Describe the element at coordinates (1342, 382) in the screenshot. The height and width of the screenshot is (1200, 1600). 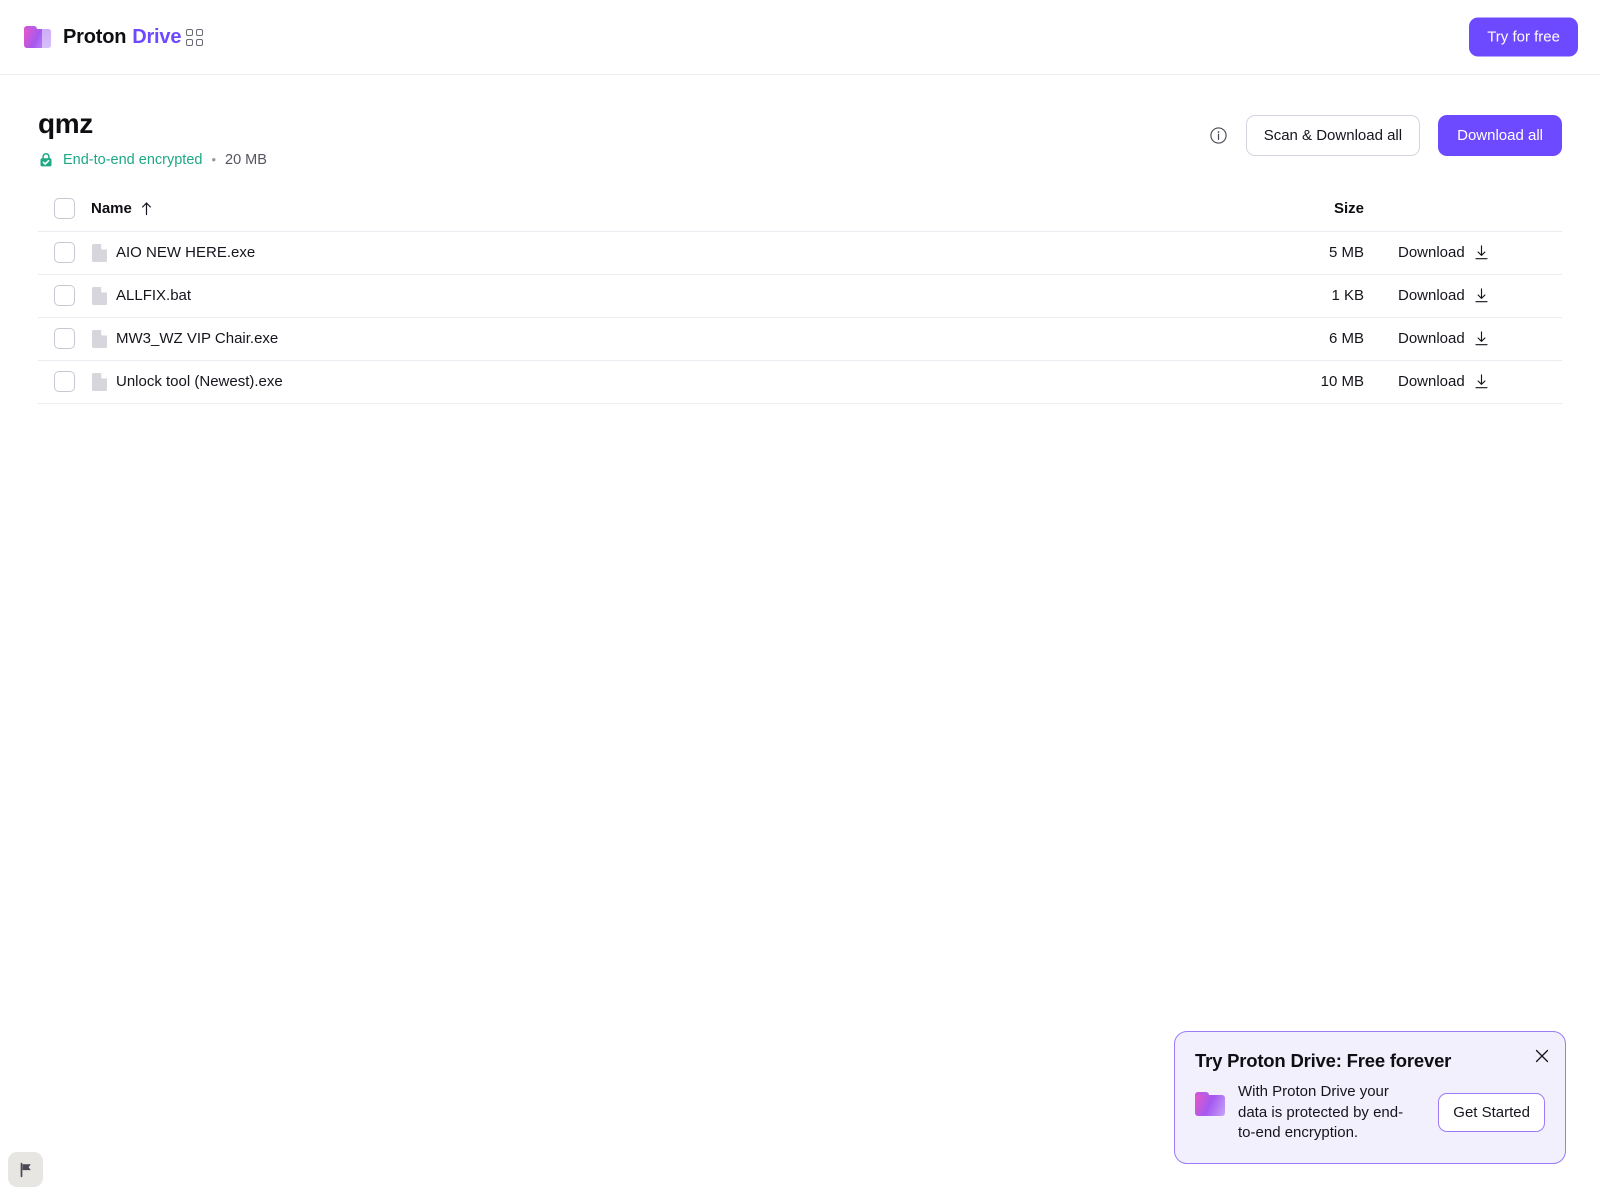
I see `file-size: 10 MB` at that location.